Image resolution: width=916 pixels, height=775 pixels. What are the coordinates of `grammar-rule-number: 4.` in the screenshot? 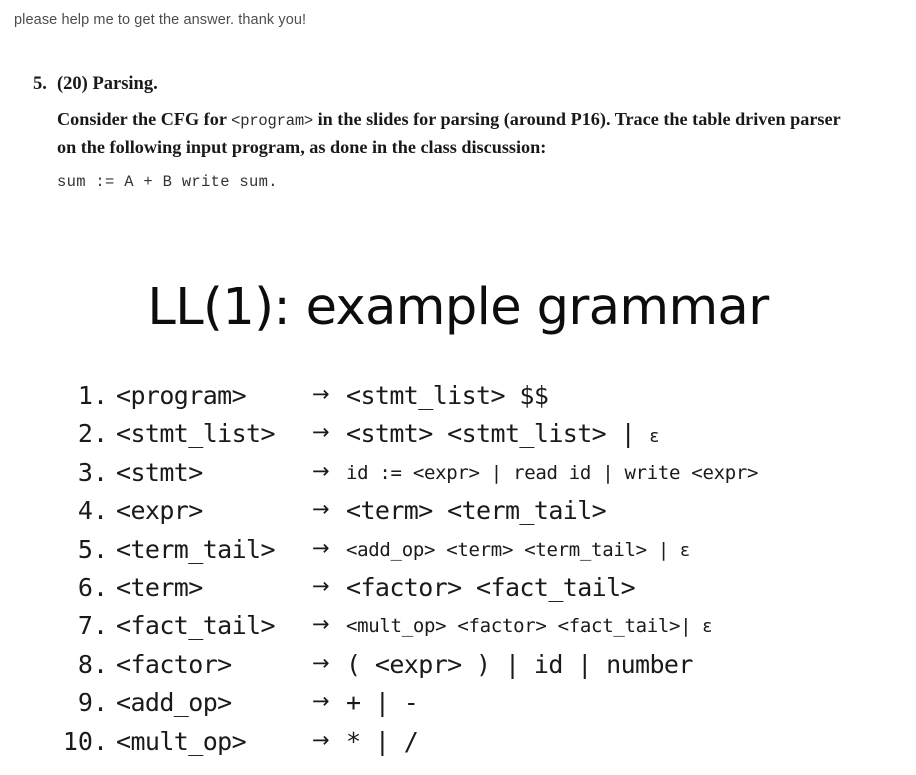 It's located at (92, 511).